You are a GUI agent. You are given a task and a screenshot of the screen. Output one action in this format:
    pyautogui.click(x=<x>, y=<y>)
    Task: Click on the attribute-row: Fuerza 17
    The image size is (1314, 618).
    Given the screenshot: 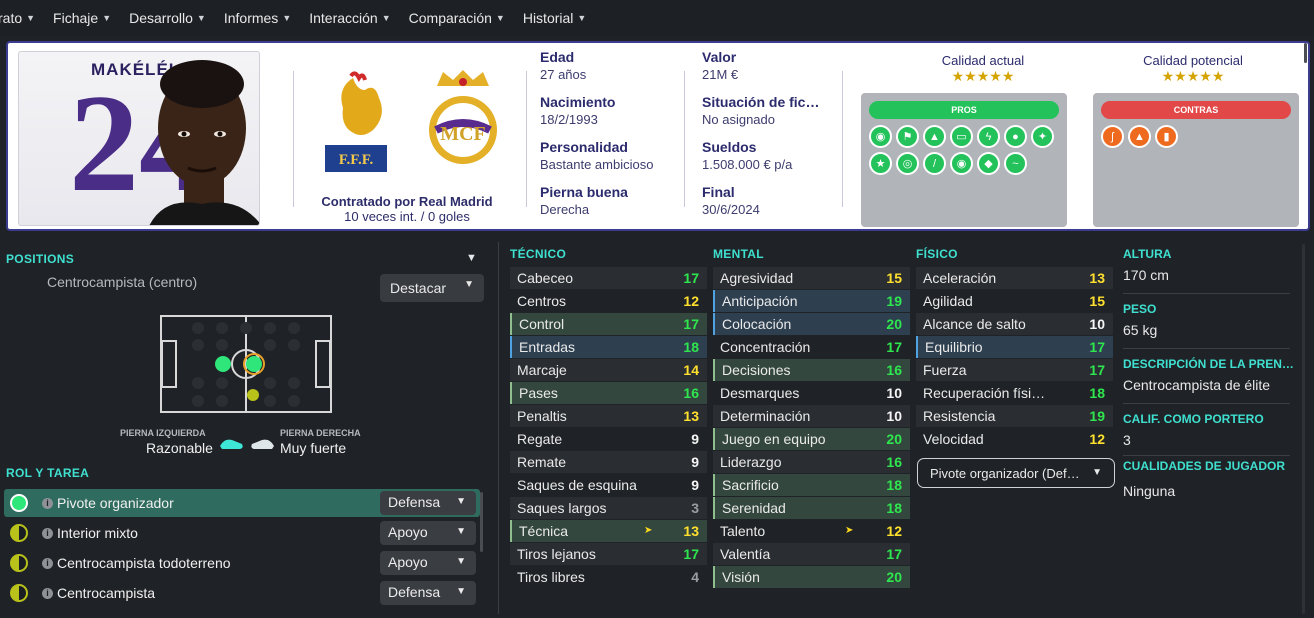 What is the action you would take?
    pyautogui.click(x=1014, y=370)
    